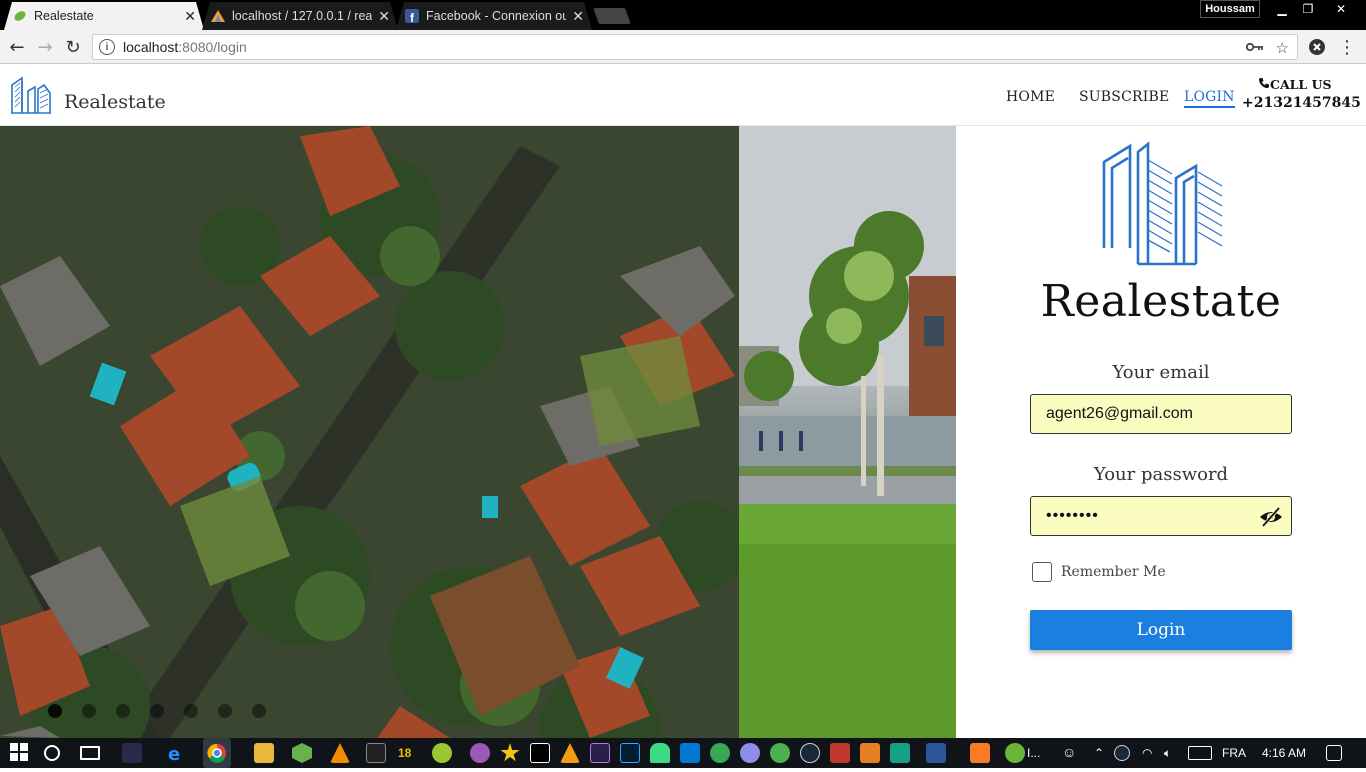 The width and height of the screenshot is (1366, 772). I want to click on eye-slash-icon, so click(1271, 517).